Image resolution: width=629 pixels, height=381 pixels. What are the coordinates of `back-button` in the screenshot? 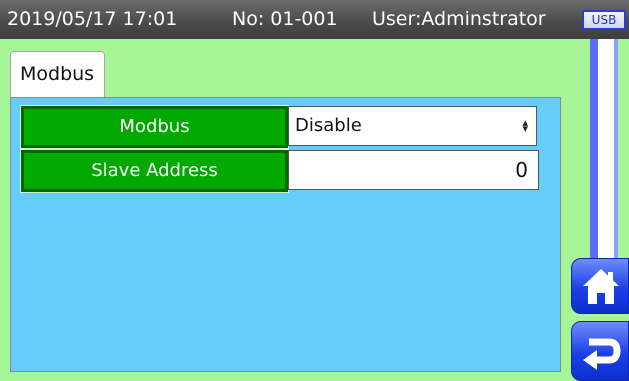 It's located at (600, 351).